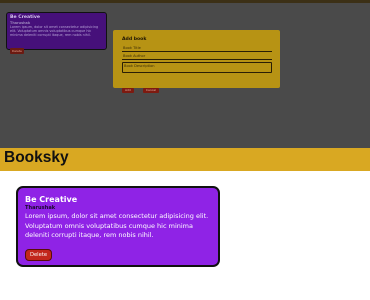 This screenshot has width=370, height=300. Describe the element at coordinates (134, 39) in the screenshot. I see `modal-title: Add book` at that location.